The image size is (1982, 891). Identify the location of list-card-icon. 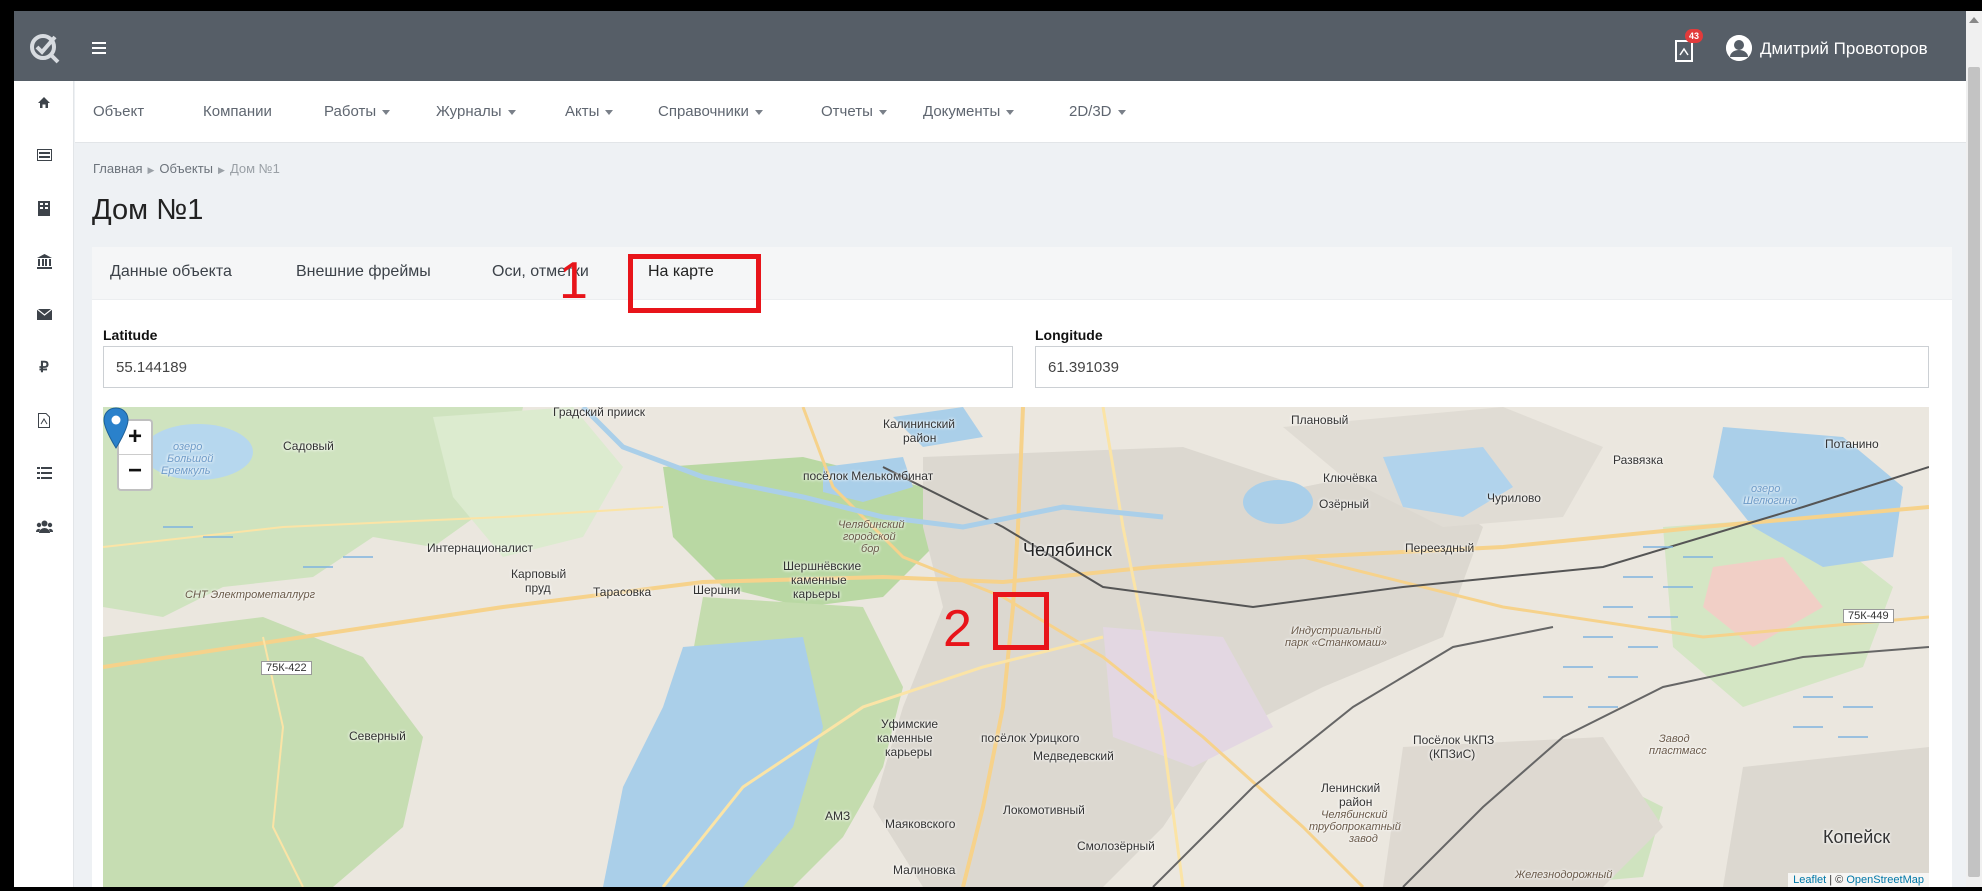
(44, 155).